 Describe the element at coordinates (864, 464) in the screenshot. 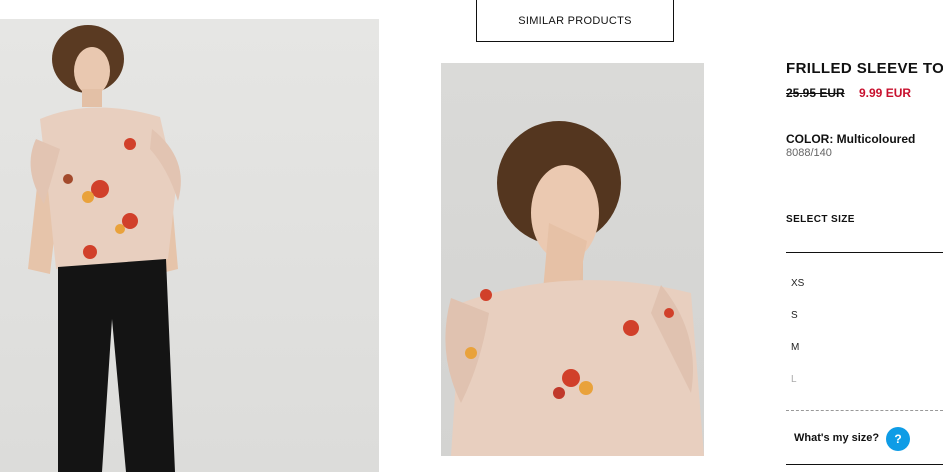

I see `bottom-divider` at that location.